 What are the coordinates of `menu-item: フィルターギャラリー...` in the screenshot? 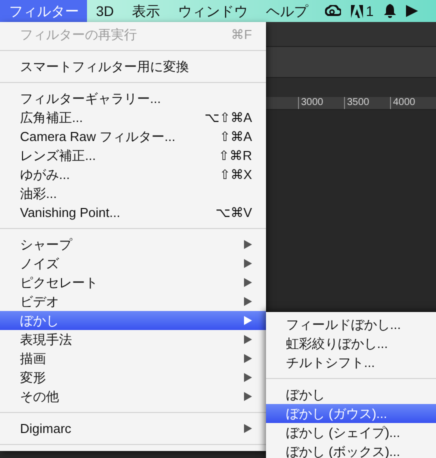 It's located at (133, 98).